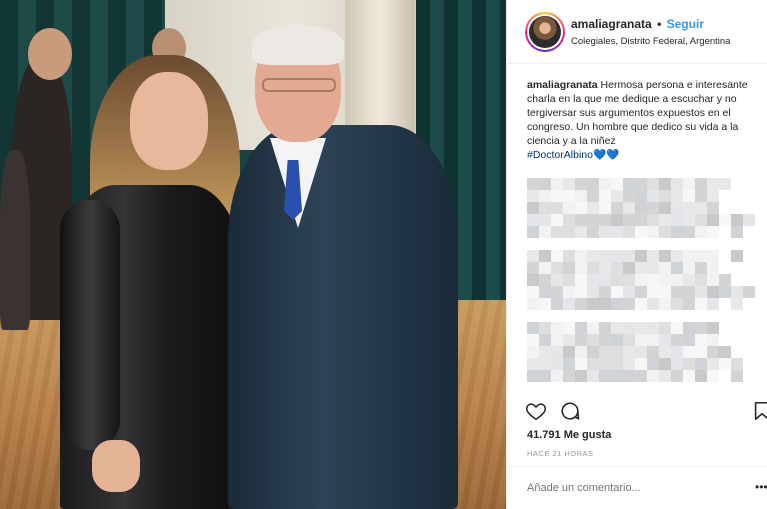 The image size is (767, 509). What do you see at coordinates (562, 85) in the screenshot?
I see `caption-username: amaliagranata` at bounding box center [562, 85].